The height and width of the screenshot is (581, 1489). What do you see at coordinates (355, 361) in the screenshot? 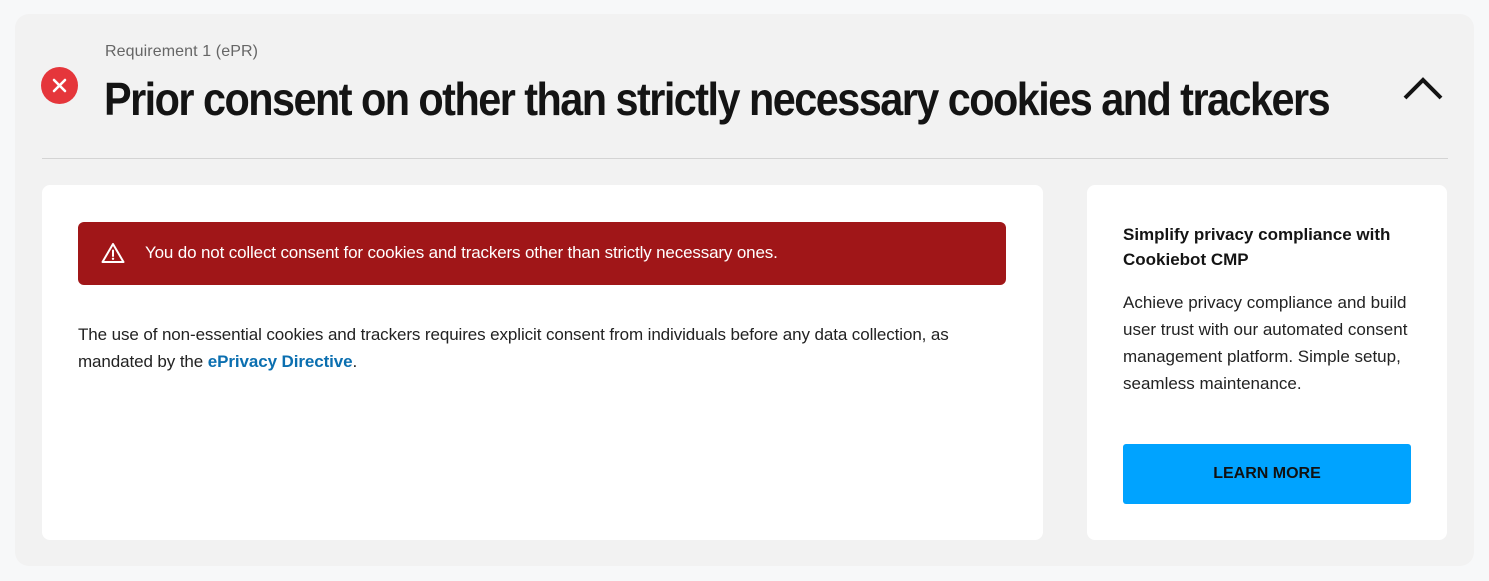
I see `description-end: .` at bounding box center [355, 361].